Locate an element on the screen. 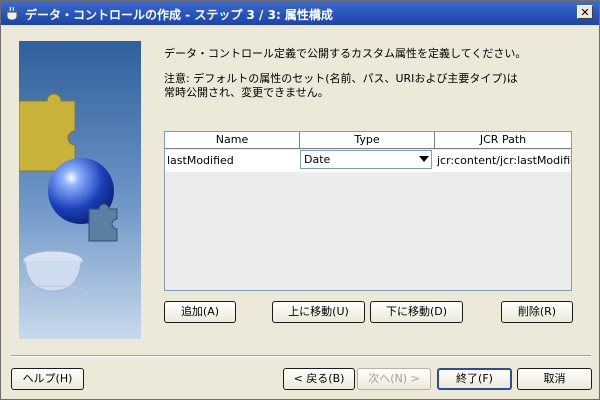  coffee-cup-icon is located at coordinates (13, 13).